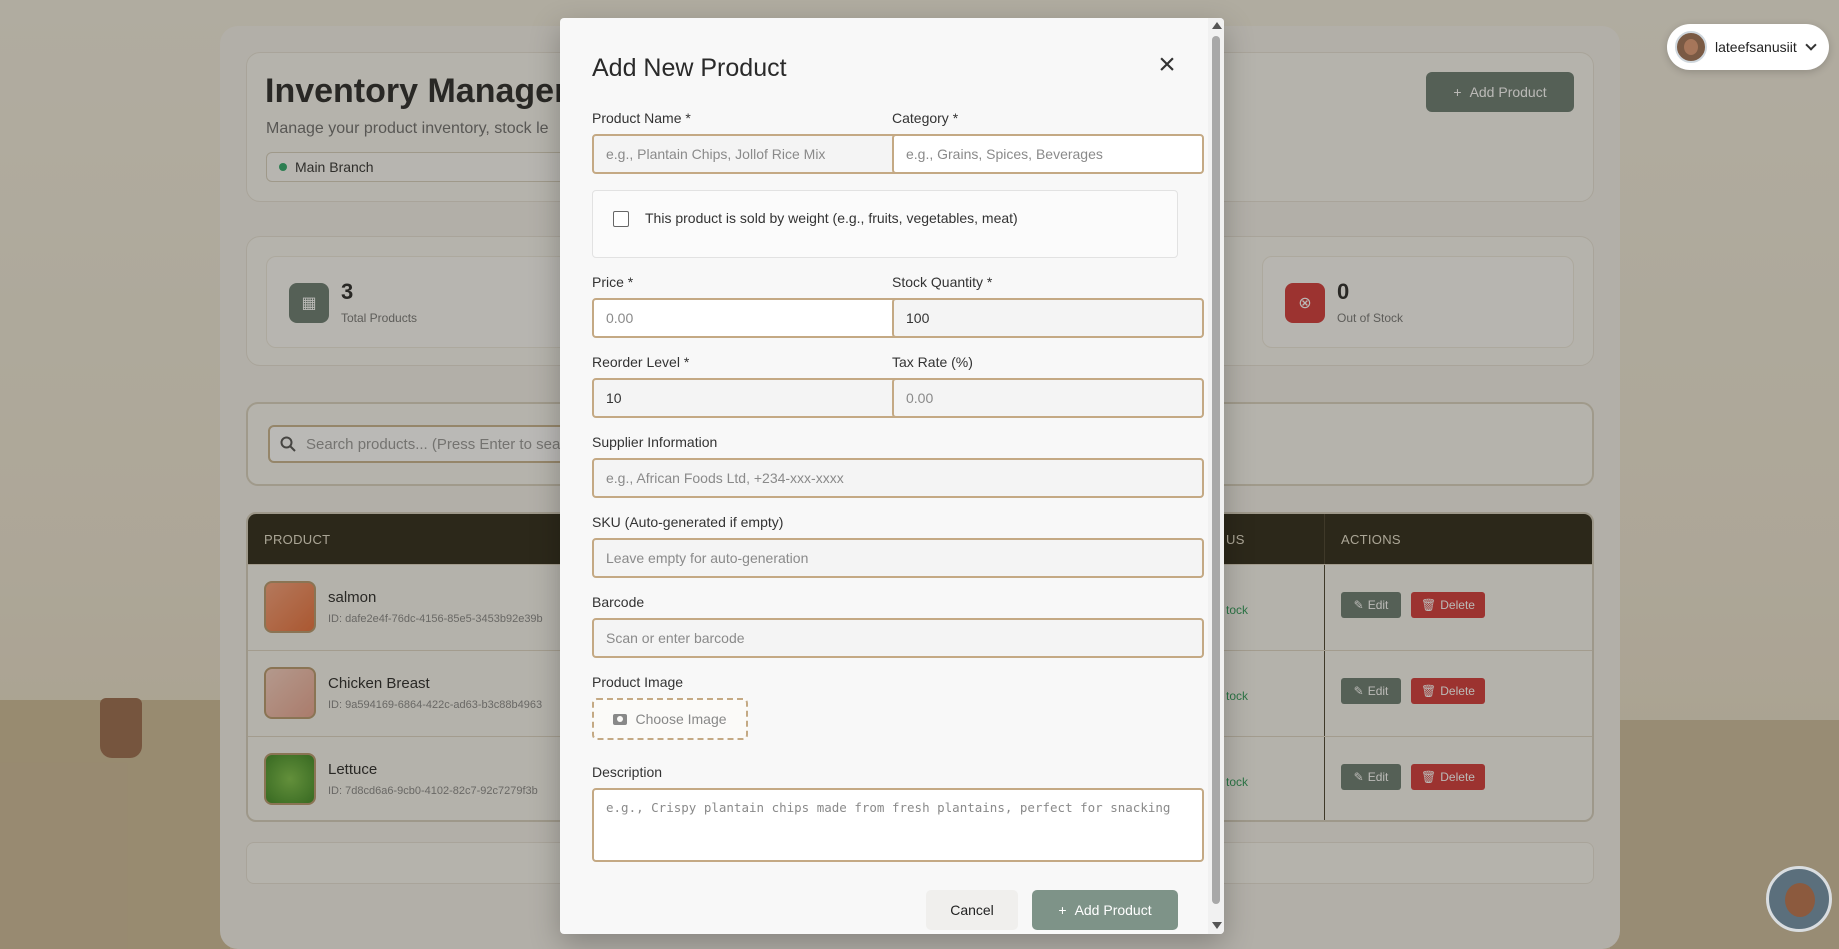 The width and height of the screenshot is (1839, 949). I want to click on scroll-up-arrow-icon, so click(1217, 25).